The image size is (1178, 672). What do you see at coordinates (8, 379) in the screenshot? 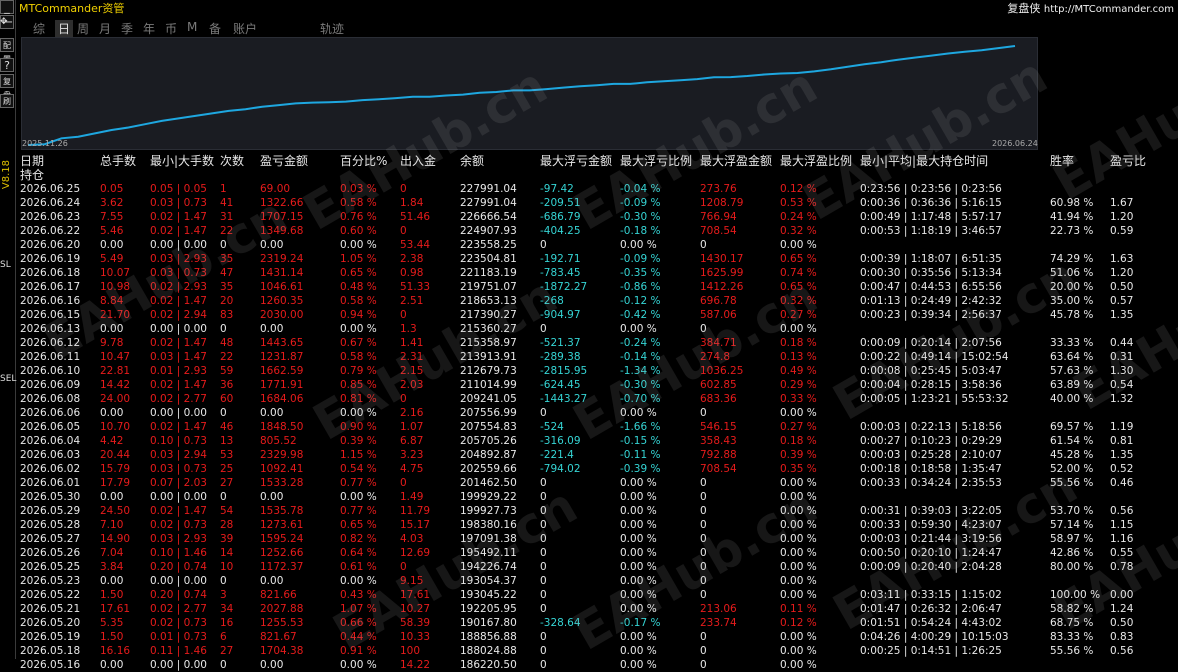
I see `sel-label: SEL` at bounding box center [8, 379].